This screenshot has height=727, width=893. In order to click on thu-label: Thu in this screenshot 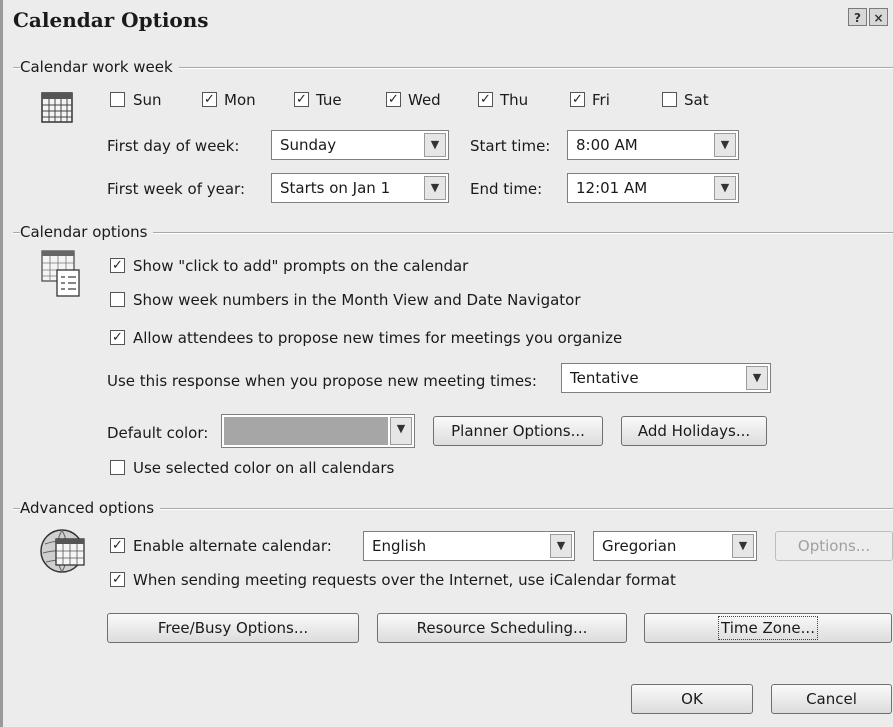, I will do `click(514, 100)`.